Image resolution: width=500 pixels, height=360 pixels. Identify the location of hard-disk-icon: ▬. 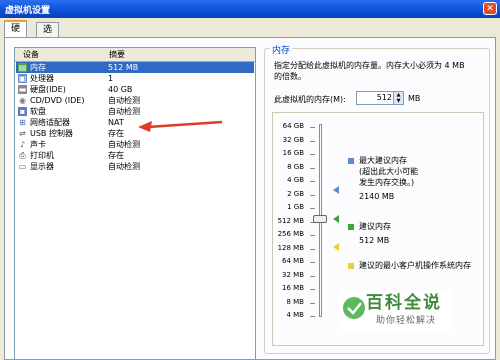
(22, 89).